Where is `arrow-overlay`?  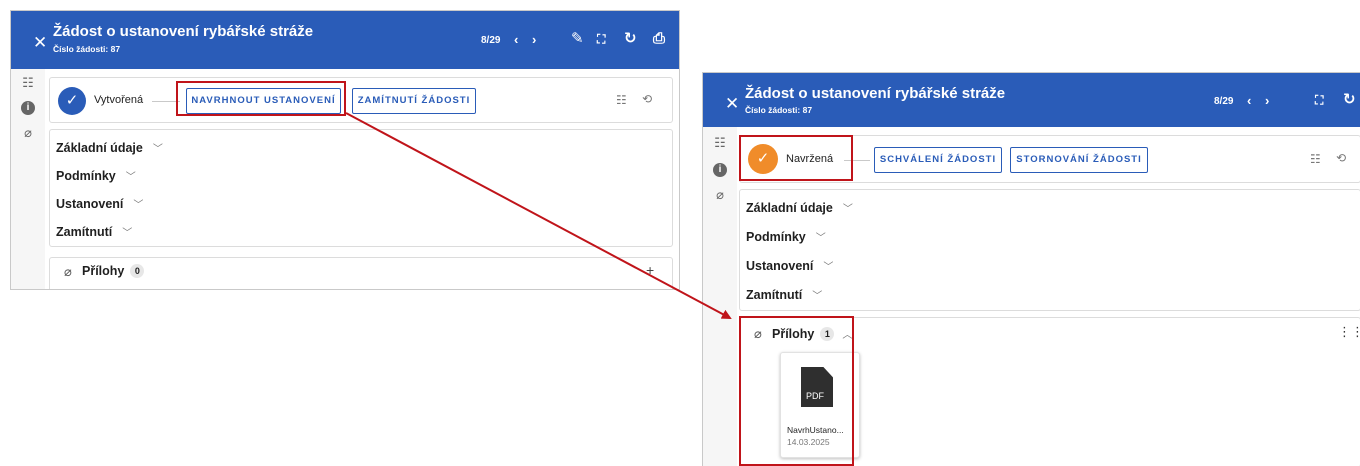 arrow-overlay is located at coordinates (538, 215).